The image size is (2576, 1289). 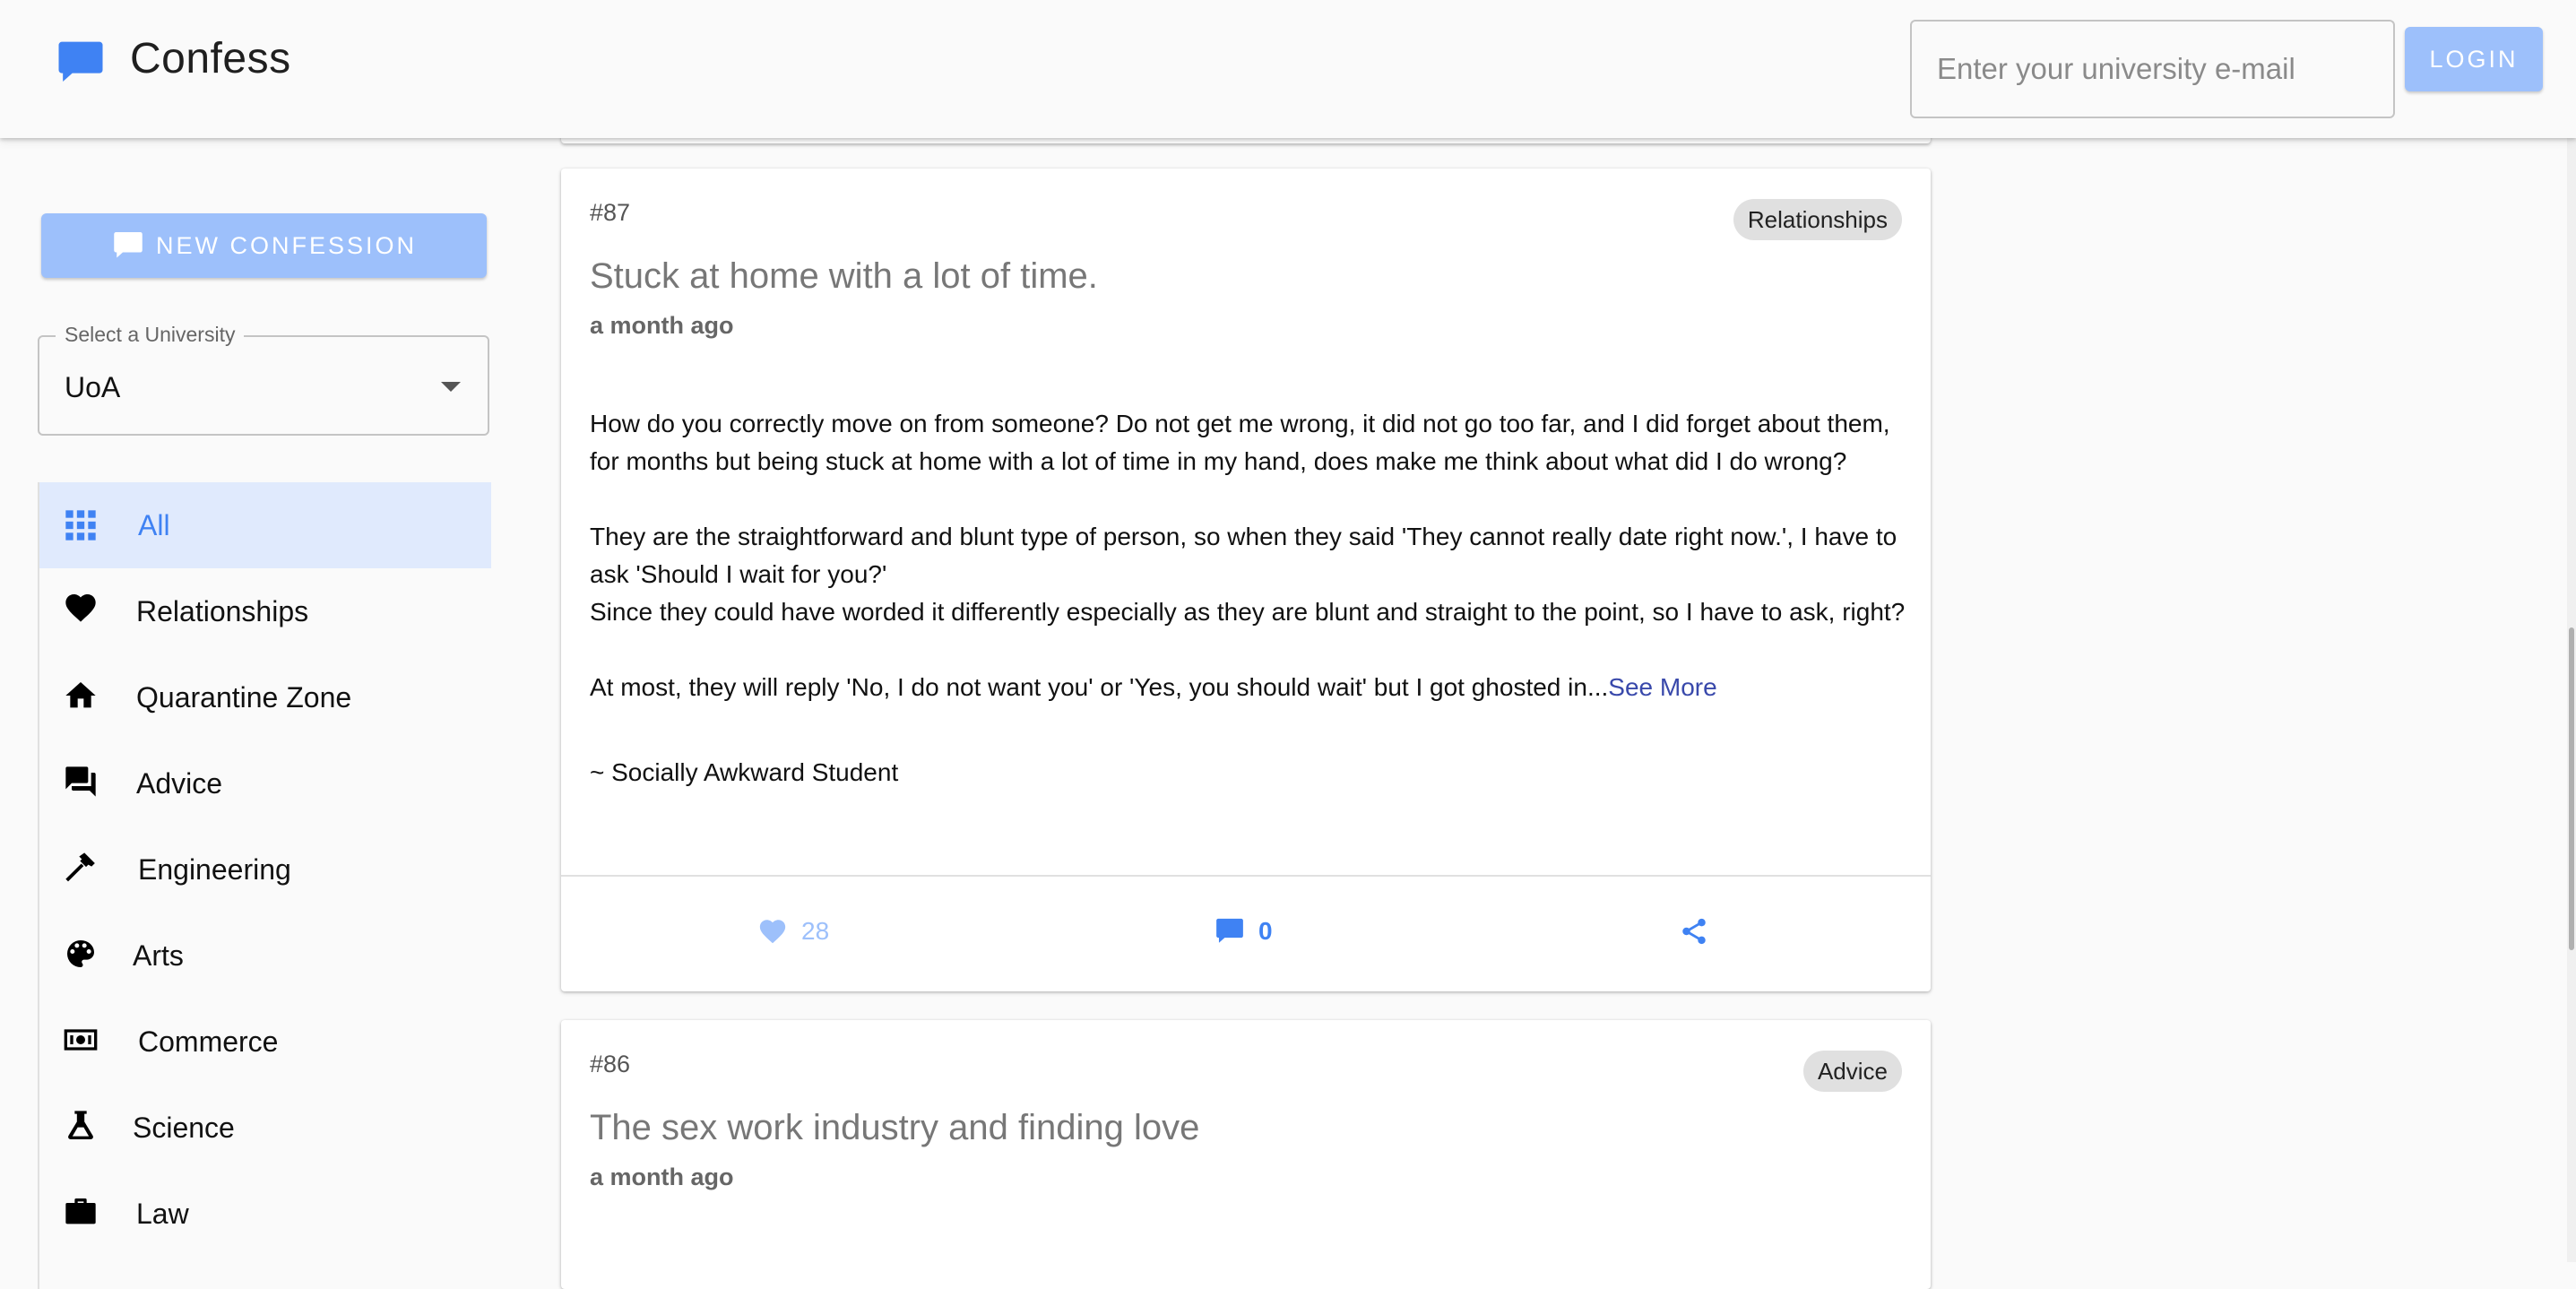 What do you see at coordinates (80, 525) in the screenshot?
I see `grid-icon` at bounding box center [80, 525].